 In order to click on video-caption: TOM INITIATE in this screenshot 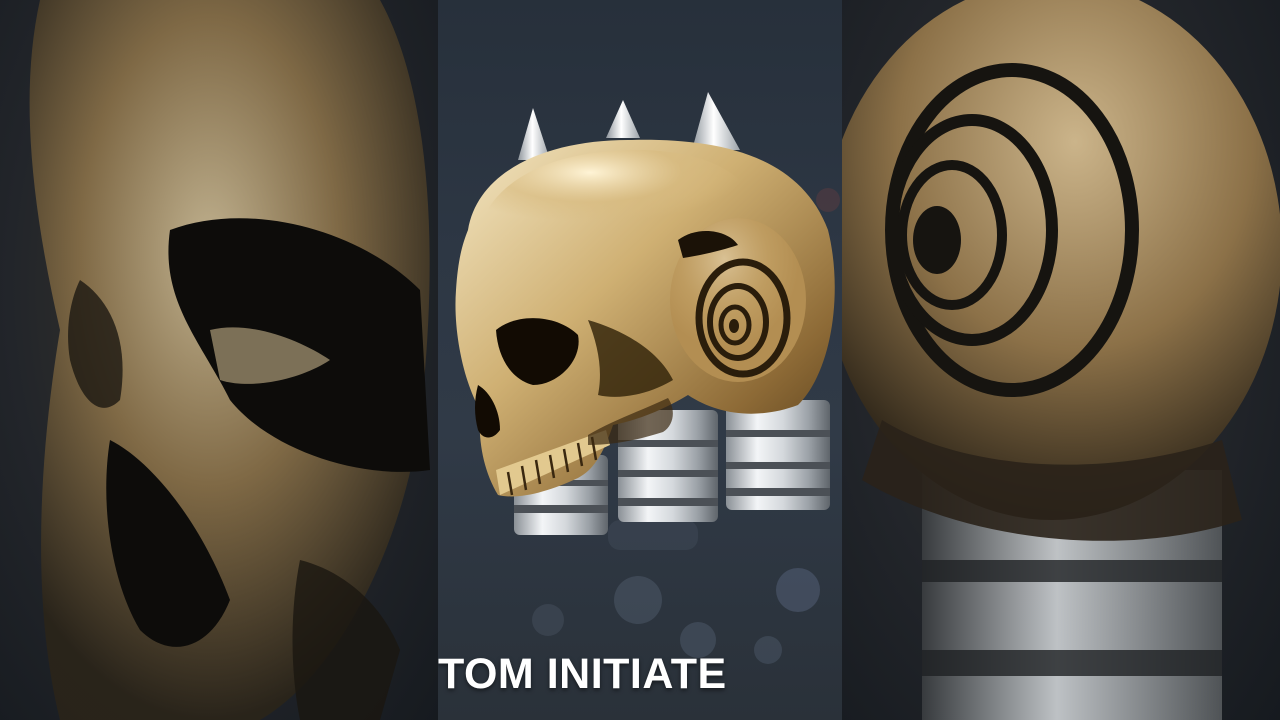, I will do `click(640, 674)`.